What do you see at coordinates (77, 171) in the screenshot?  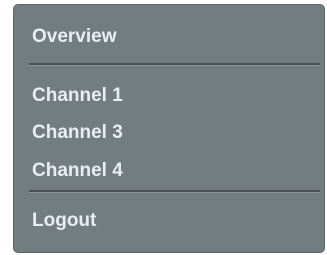 I see `menu-item-channel-4: Channel 4` at bounding box center [77, 171].